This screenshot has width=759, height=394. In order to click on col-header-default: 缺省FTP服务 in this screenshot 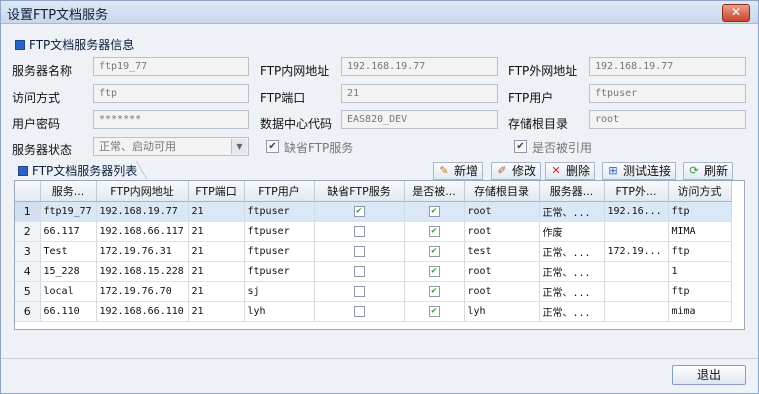, I will do `click(359, 191)`.